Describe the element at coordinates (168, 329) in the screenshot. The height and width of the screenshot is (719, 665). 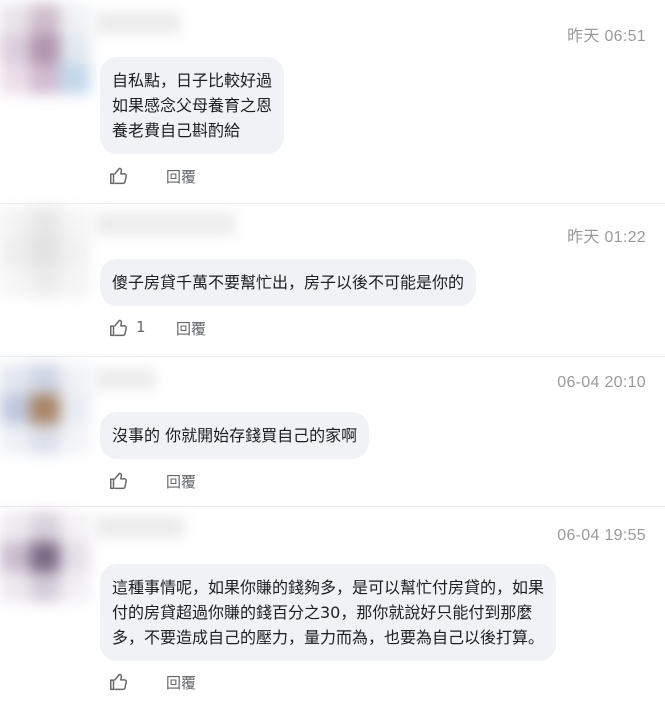
I see `comment-actions: 1 回覆` at that location.